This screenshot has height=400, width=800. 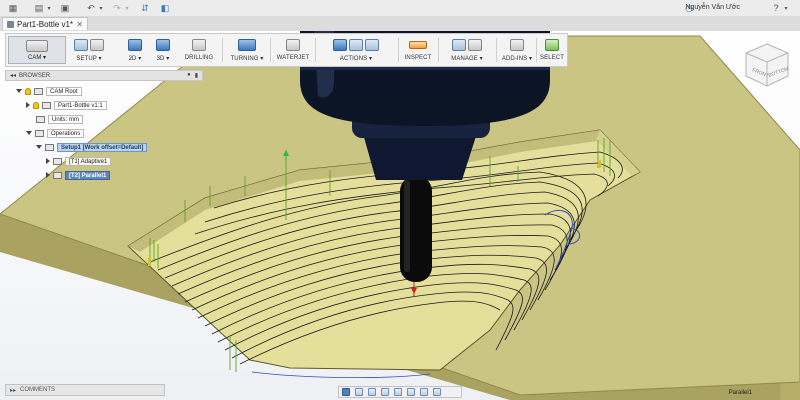 I want to click on redo-dropdown-icon: ▾, so click(x=127, y=8).